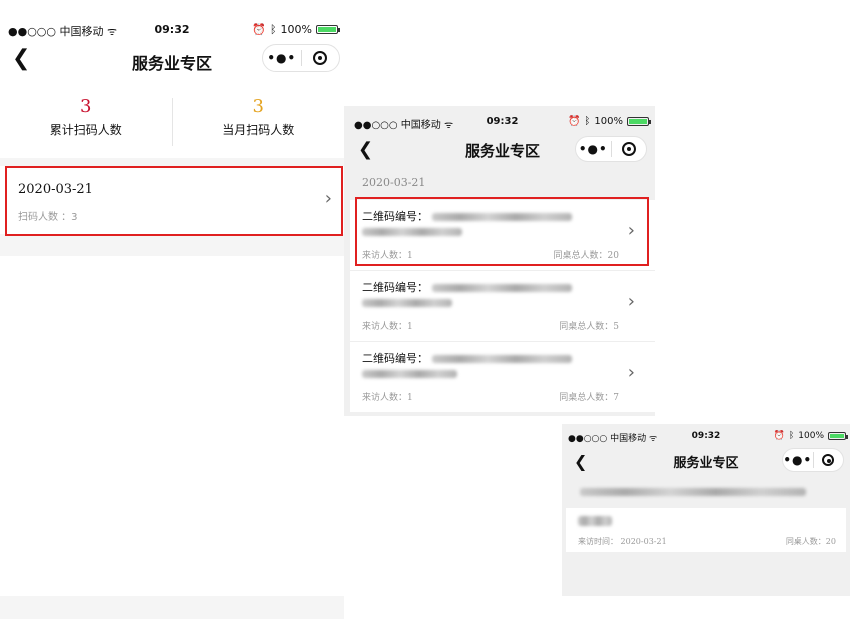 This screenshot has height=619, width=850. I want to click on redacted-header, so click(693, 492).